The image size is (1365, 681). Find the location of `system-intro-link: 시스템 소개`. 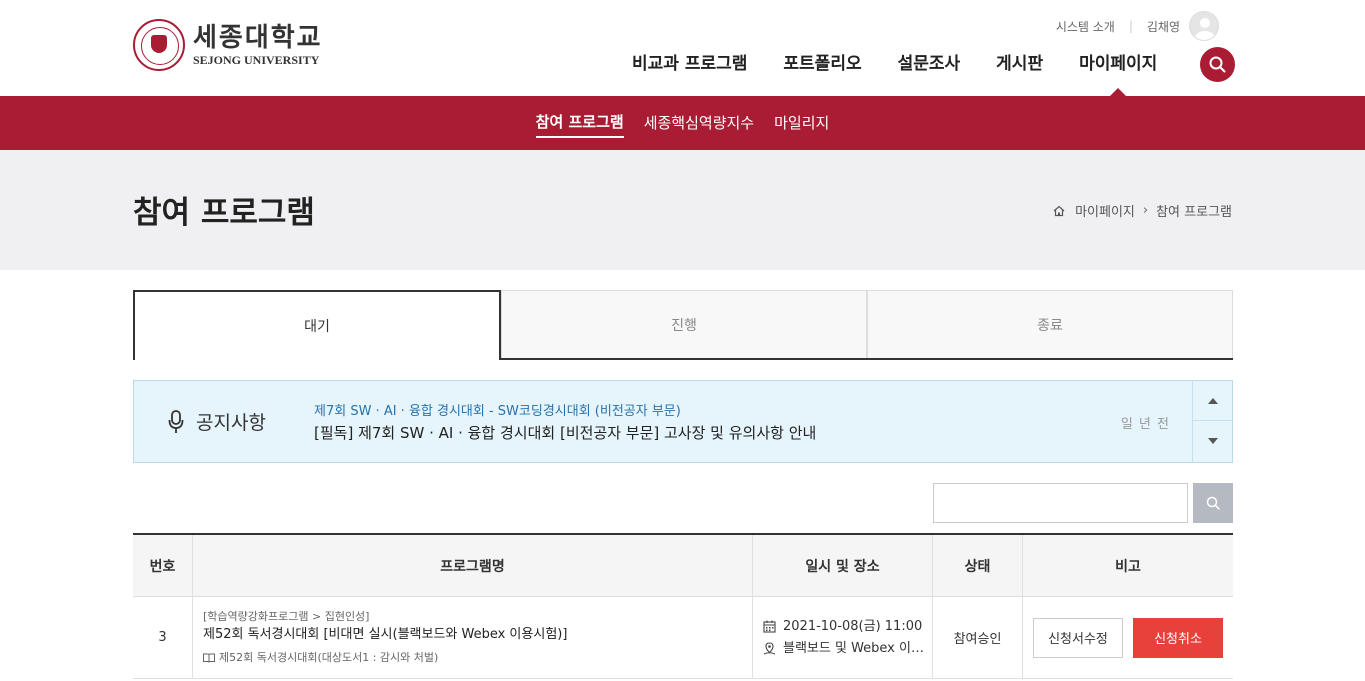

system-intro-link: 시스템 소개 is located at coordinates (1085, 26).